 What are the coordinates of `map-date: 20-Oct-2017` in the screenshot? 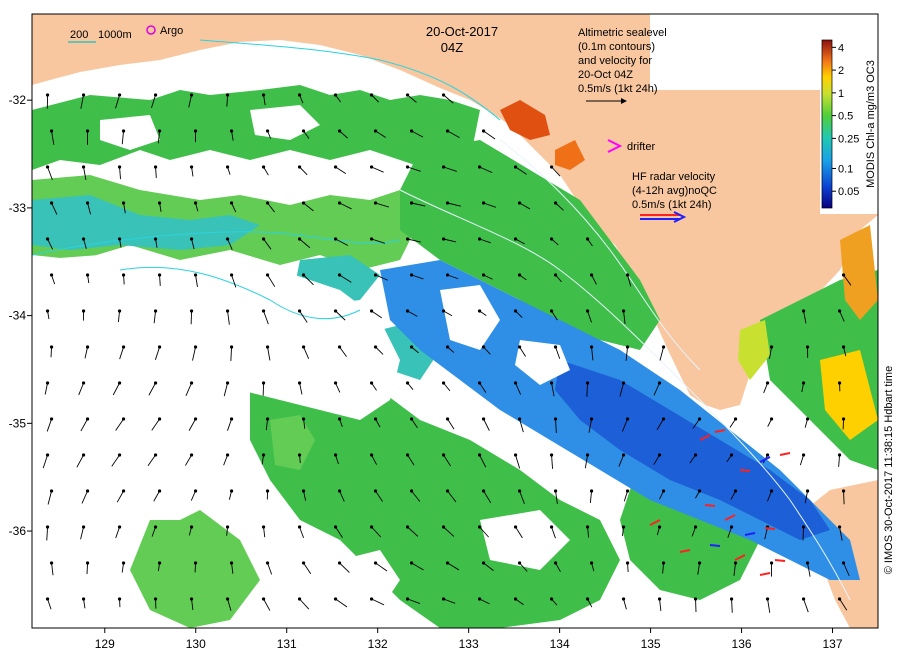 It's located at (462, 31).